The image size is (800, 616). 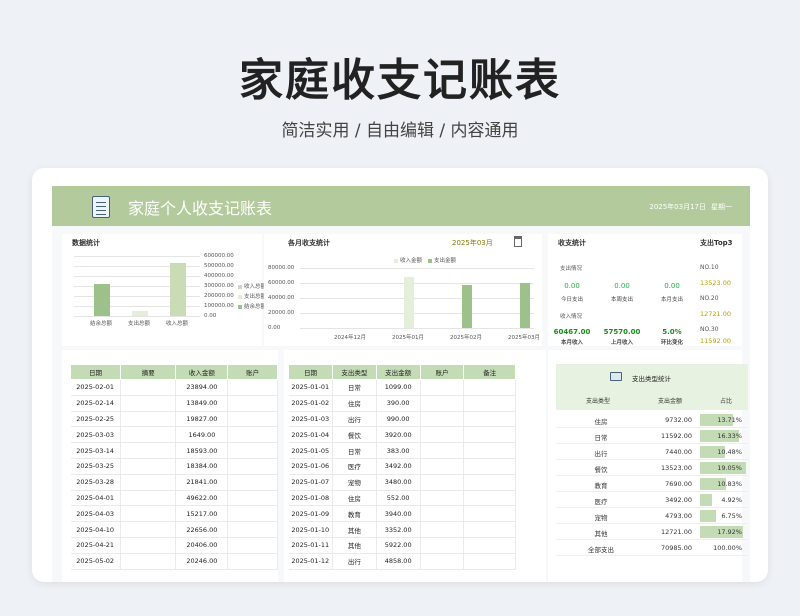 I want to click on table-cell: 2025-04-03, so click(x=95, y=514).